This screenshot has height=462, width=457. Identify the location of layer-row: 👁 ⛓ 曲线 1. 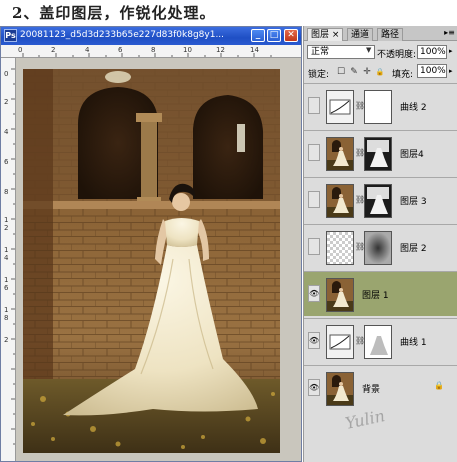
(380, 340).